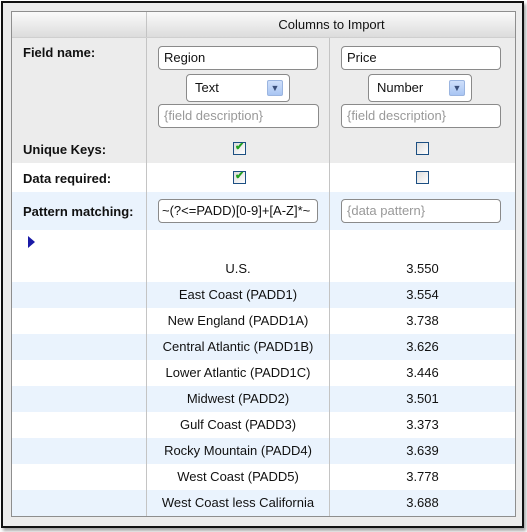 The height and width of the screenshot is (532, 527). Describe the element at coordinates (421, 211) in the screenshot. I see `pattern-input-price: {data pattern}` at that location.